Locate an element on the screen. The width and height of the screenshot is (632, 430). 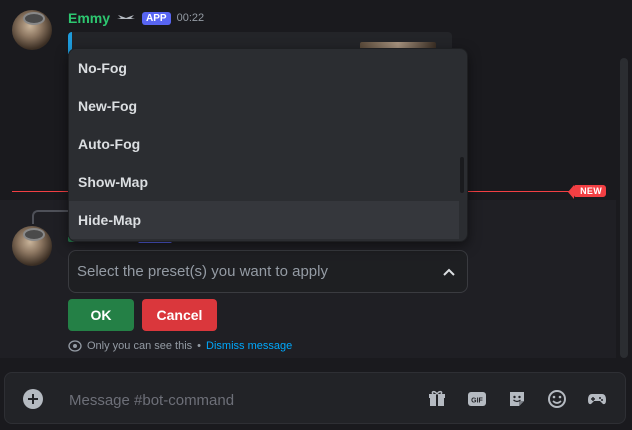
gif-icon: GIF is located at coordinates (477, 399).